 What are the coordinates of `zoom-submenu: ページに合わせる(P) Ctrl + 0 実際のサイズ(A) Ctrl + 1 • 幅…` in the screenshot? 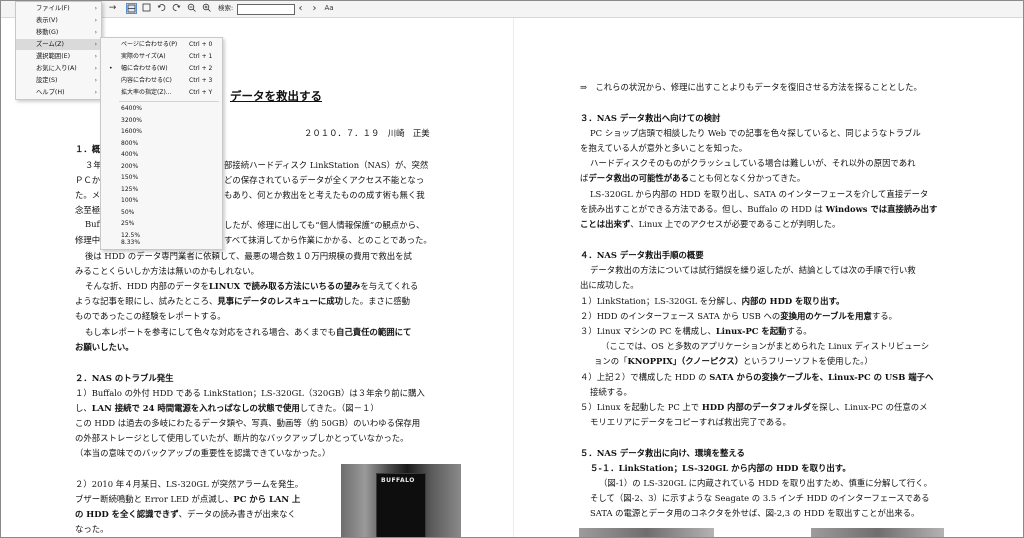 It's located at (161, 143).